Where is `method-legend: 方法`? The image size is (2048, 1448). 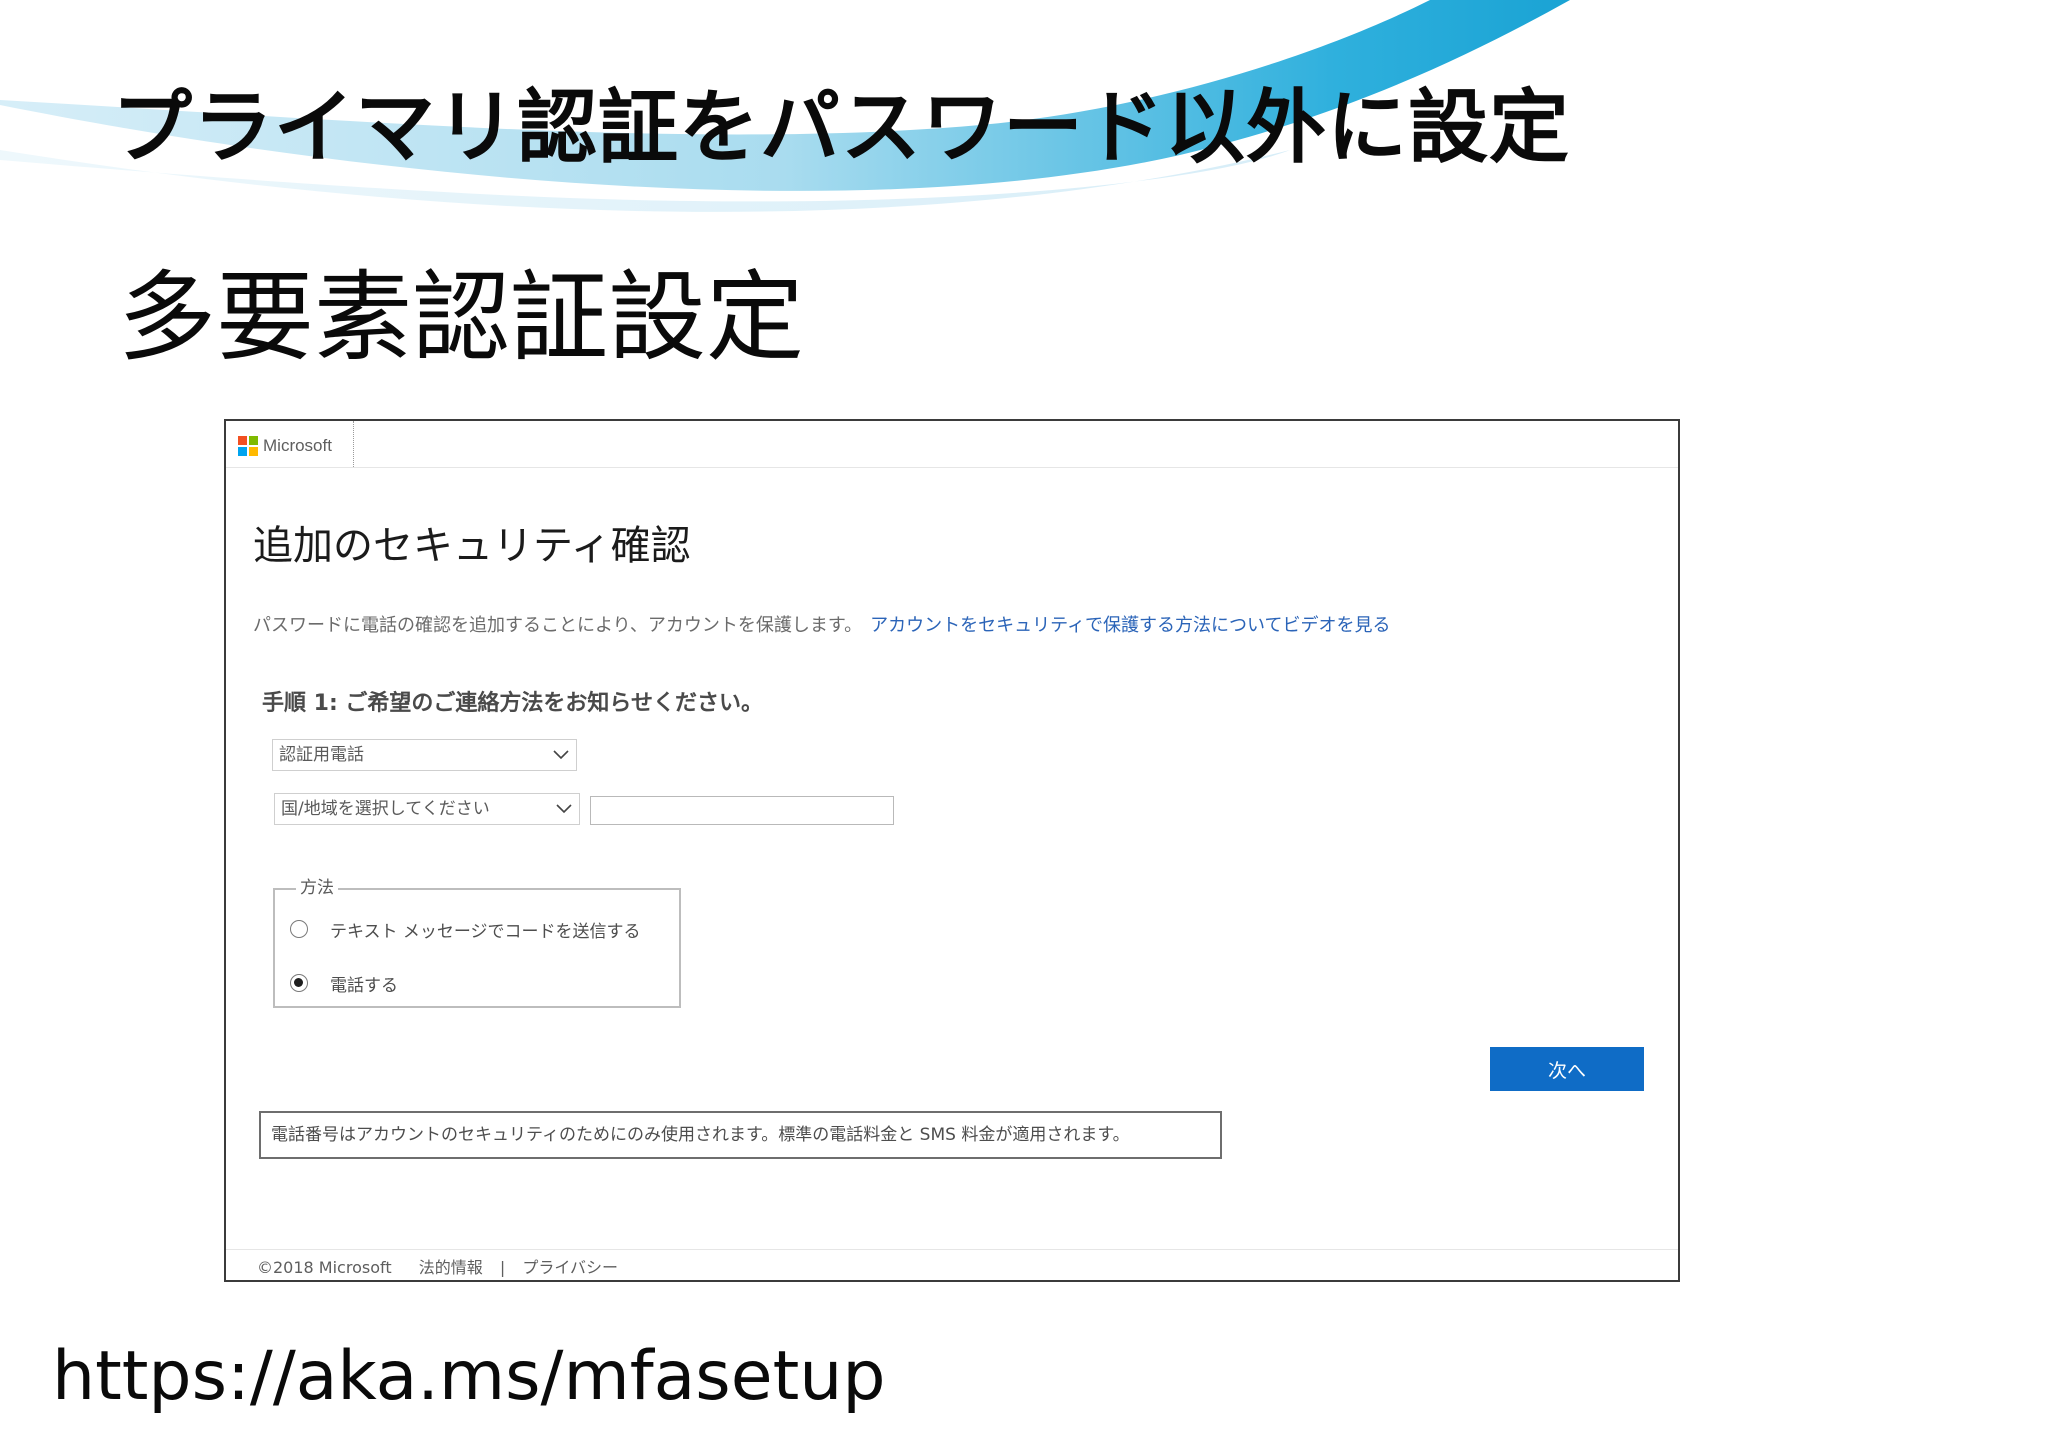 method-legend: 方法 is located at coordinates (317, 888).